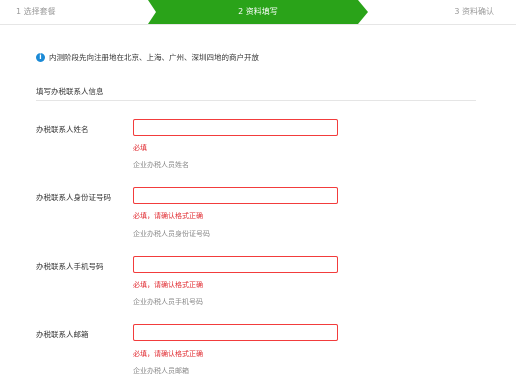 This screenshot has width=516, height=381. What do you see at coordinates (62, 129) in the screenshot?
I see `name-field-label: 办税联系人姓名` at bounding box center [62, 129].